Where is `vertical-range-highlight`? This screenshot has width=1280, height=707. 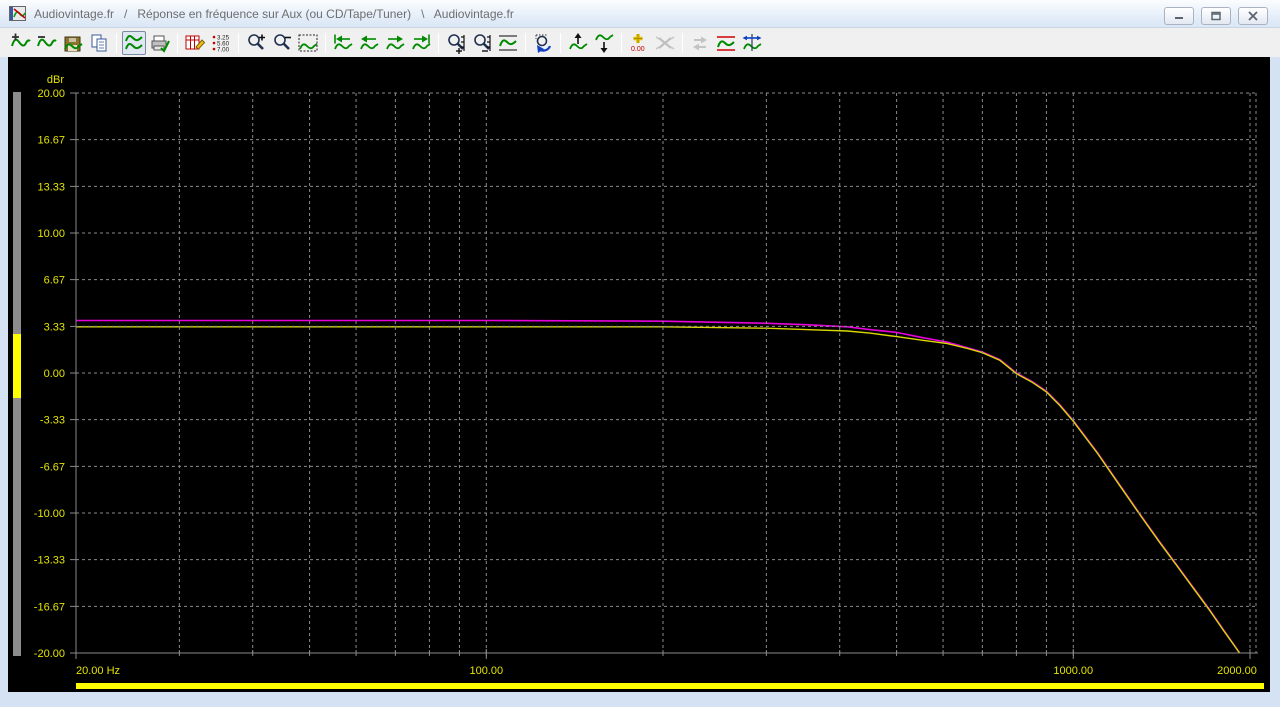 vertical-range-highlight is located at coordinates (17, 366).